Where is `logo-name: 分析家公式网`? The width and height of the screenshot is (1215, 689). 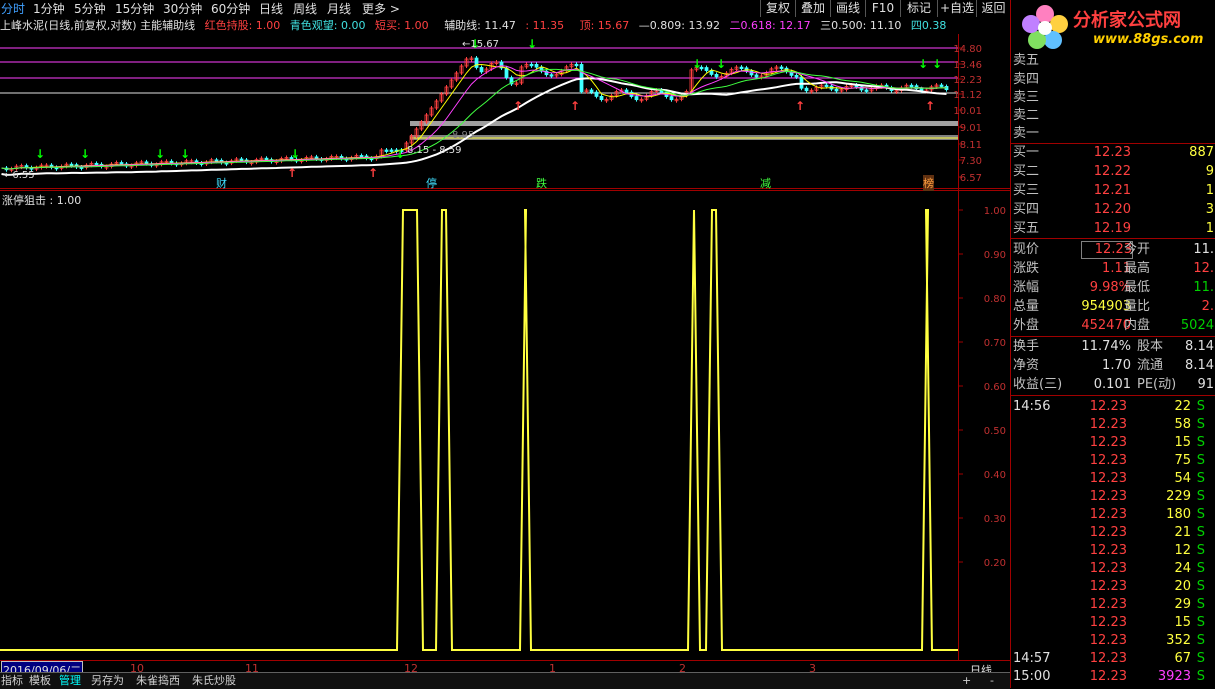 logo-name: 分析家公式网 is located at coordinates (1127, 20).